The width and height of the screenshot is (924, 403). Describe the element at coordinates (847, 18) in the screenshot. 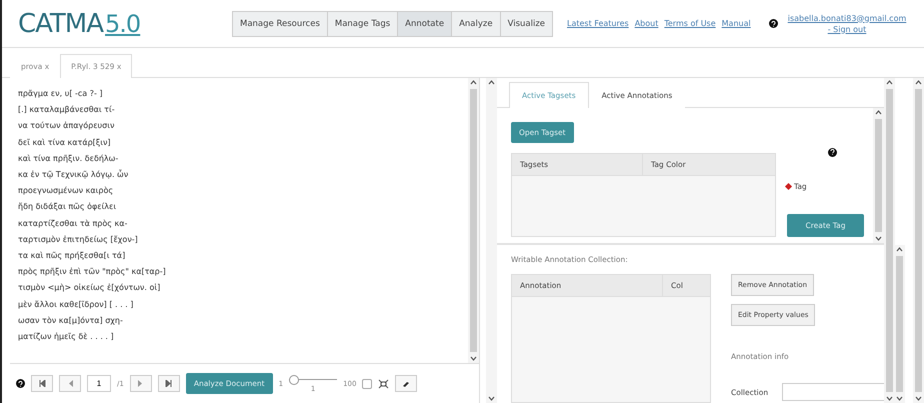

I see `user-email-link: isabella.bonati83@gmail.com` at that location.